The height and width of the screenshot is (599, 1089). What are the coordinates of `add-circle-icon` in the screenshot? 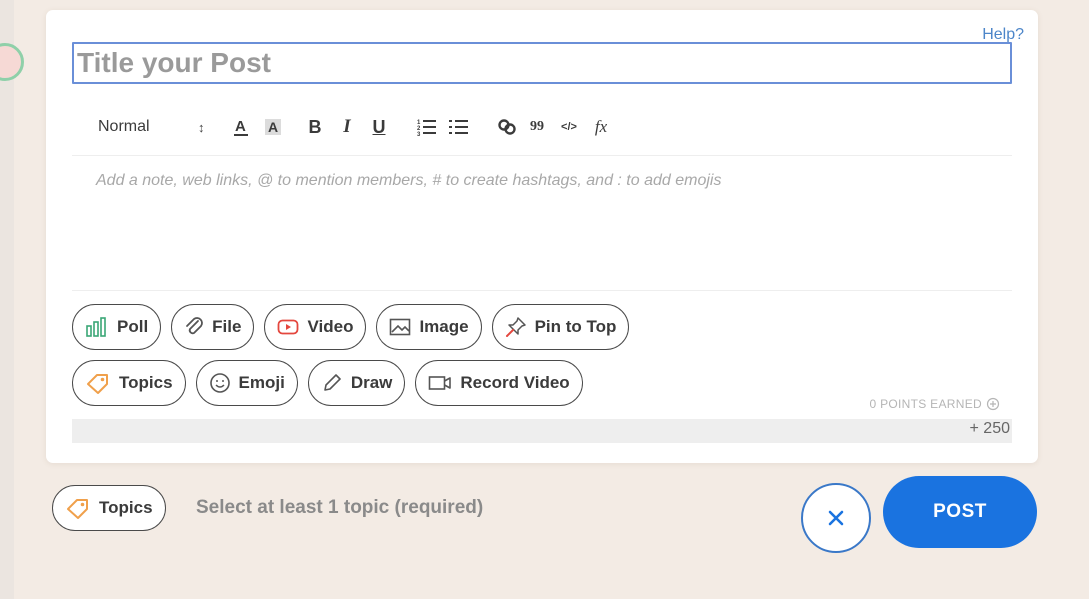 It's located at (993, 404).